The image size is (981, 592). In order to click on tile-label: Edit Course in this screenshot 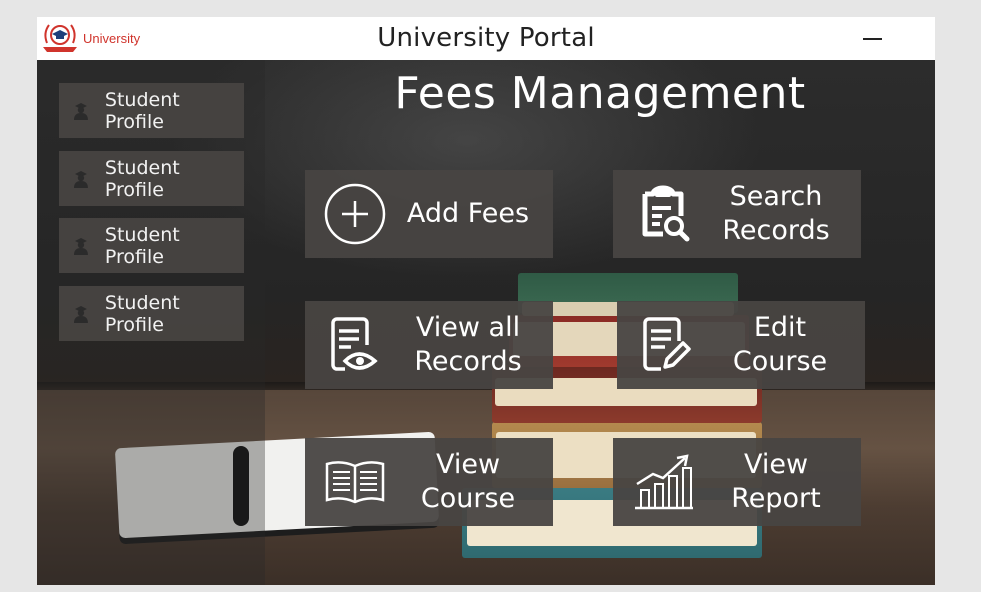, I will do `click(780, 344)`.